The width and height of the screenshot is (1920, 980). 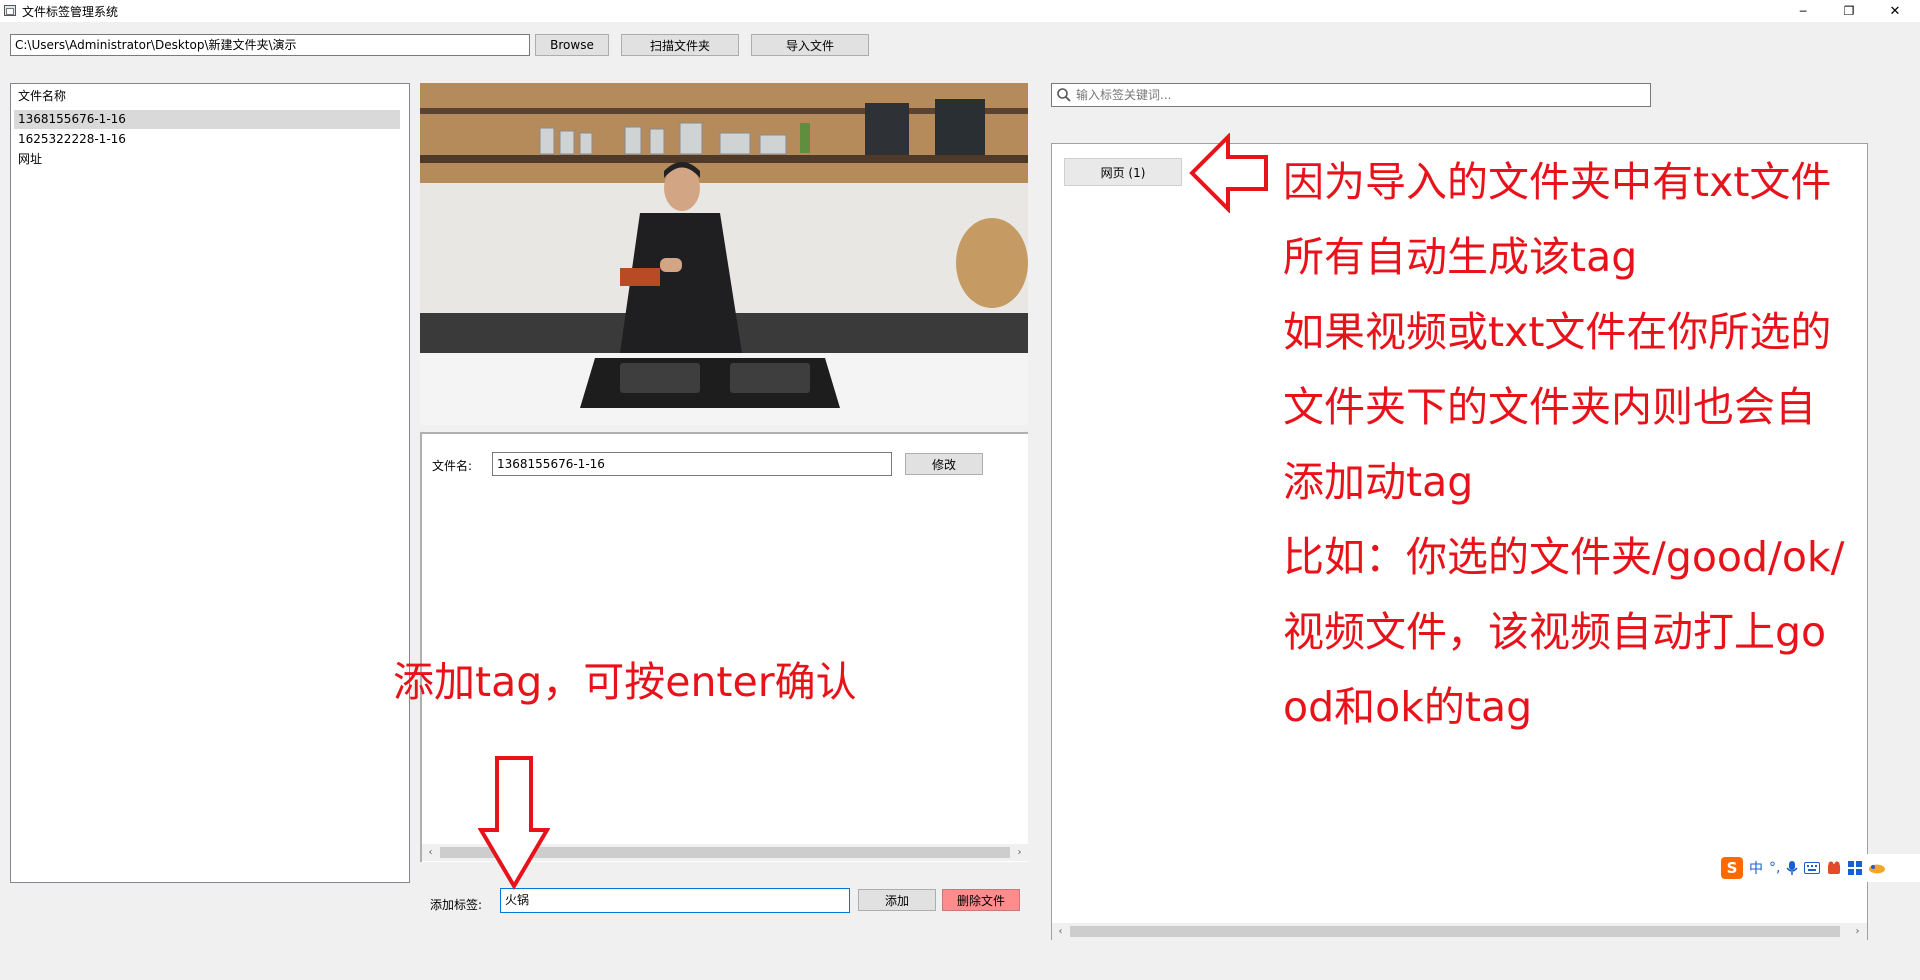 What do you see at coordinates (1123, 172) in the screenshot?
I see `tag-chip: 网页 (1)` at bounding box center [1123, 172].